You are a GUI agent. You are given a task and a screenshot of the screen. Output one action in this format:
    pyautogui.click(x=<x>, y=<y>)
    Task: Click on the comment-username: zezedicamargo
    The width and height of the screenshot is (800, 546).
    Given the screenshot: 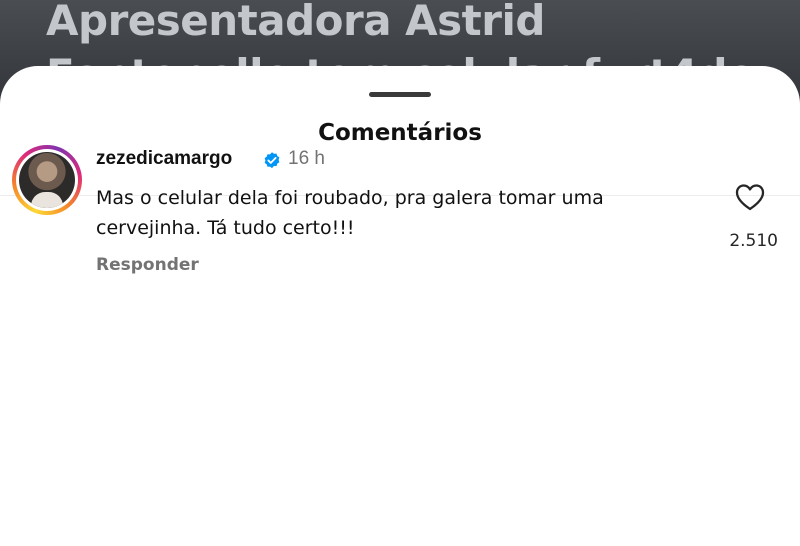 What is the action you would take?
    pyautogui.click(x=164, y=159)
    